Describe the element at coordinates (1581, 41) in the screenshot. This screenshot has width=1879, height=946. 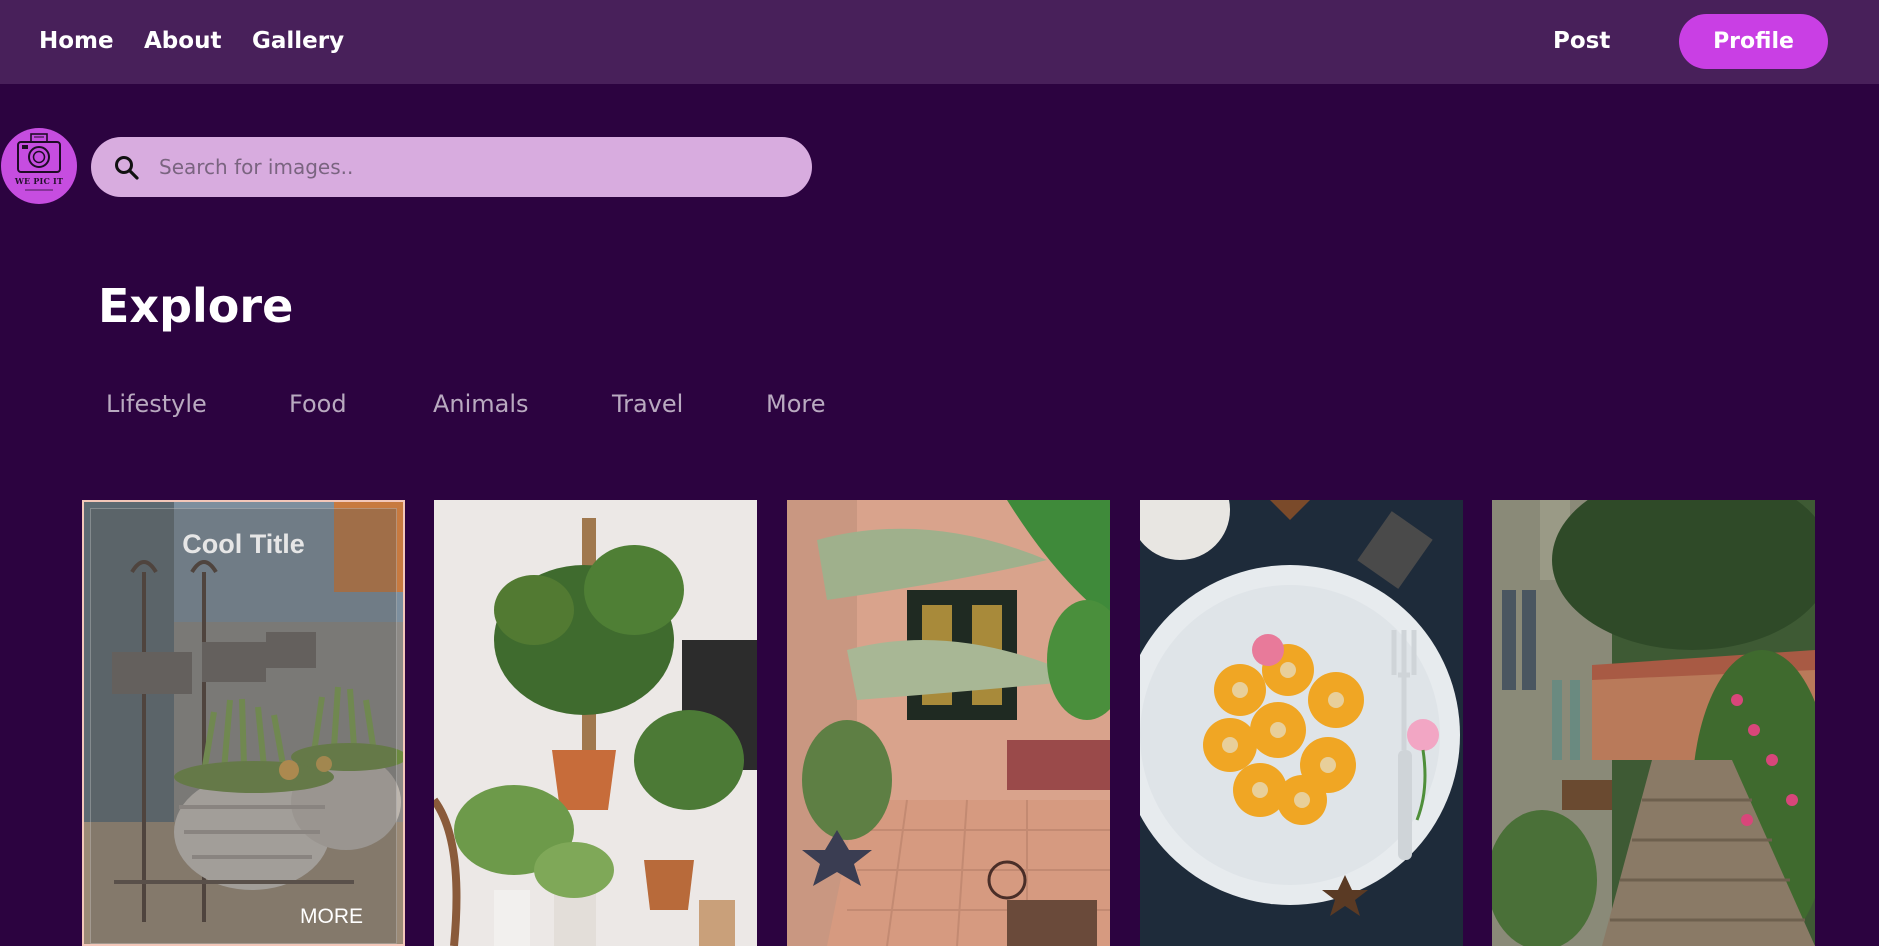
I see `nav-link-post: Post` at that location.